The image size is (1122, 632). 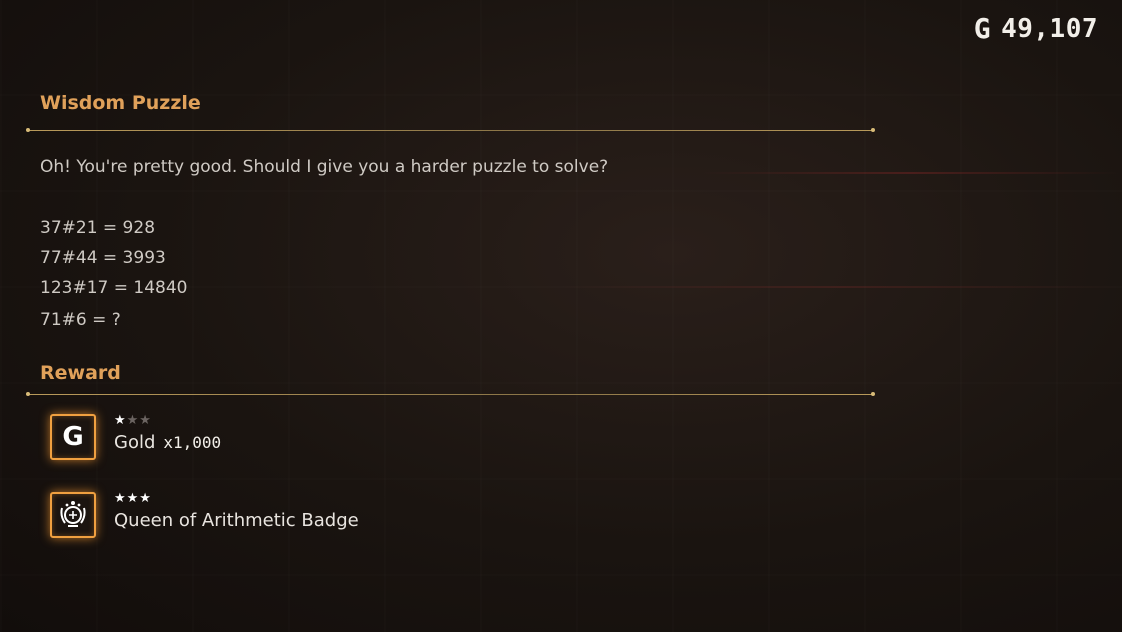 I want to click on reward-item-badge: ★★★ Queen of Arithmetic Badge, so click(x=204, y=515).